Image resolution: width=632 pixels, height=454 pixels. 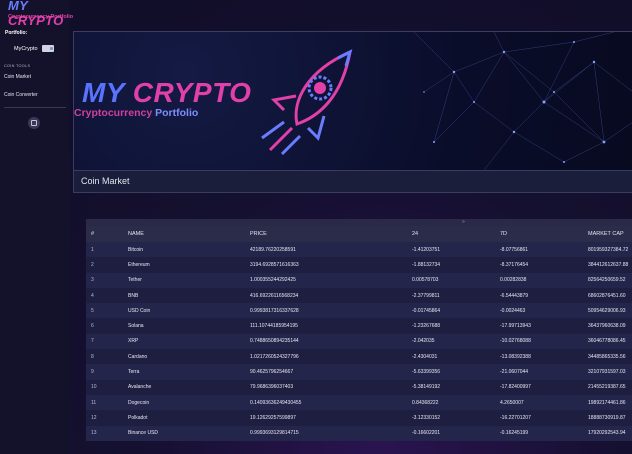 What do you see at coordinates (451, 357) in the screenshot?
I see `cell-24h: -2.4304031` at bounding box center [451, 357].